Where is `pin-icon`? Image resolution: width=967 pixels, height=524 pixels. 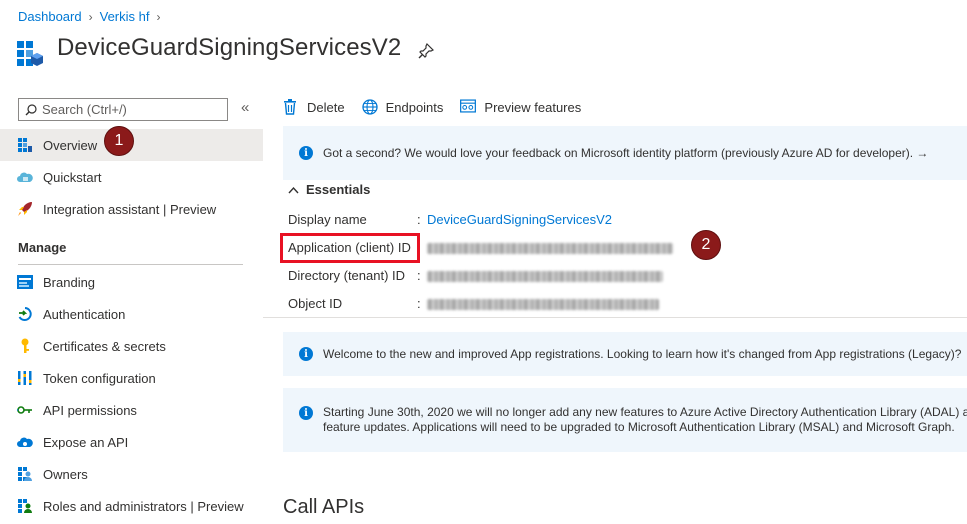 pin-icon is located at coordinates (426, 51).